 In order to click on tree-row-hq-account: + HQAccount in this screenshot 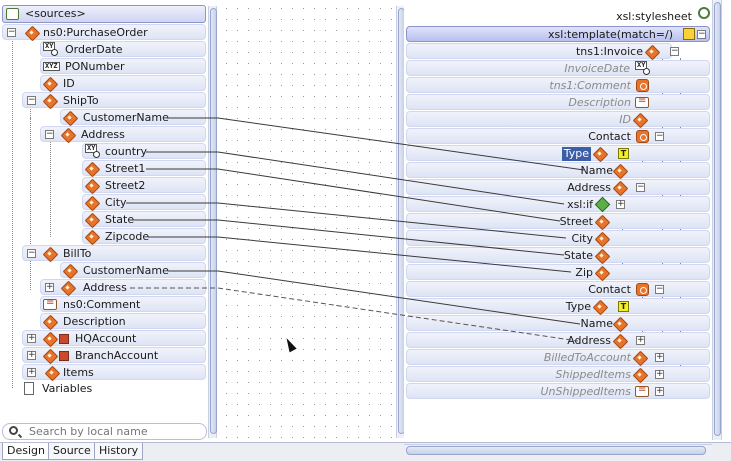, I will do `click(114, 338)`.